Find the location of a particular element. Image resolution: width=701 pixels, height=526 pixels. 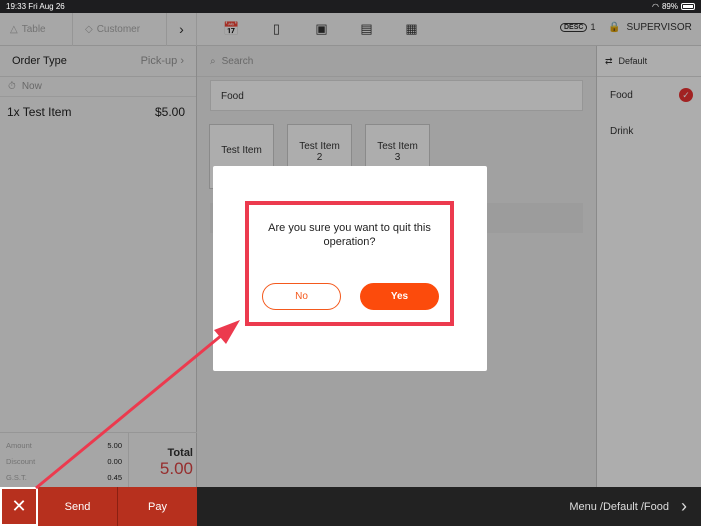

arrow-line is located at coordinates (132, 409).